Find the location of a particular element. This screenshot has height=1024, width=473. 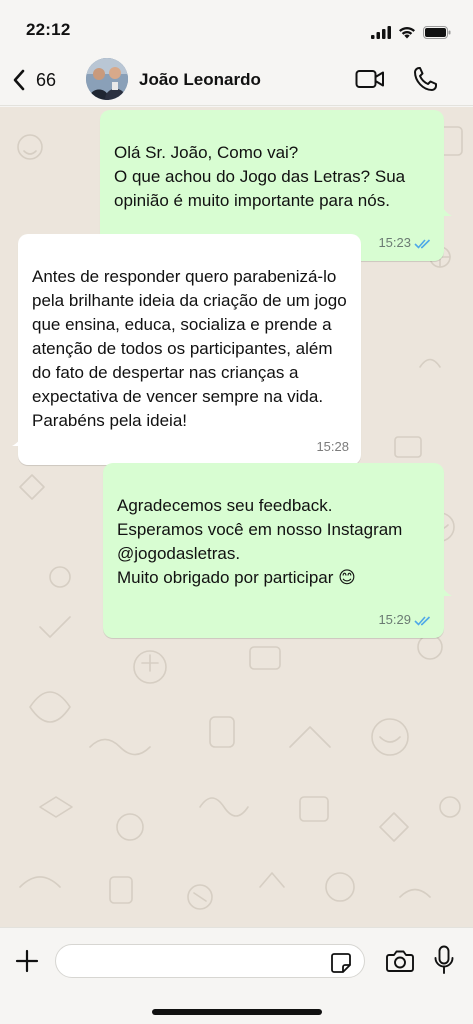

status-icons is located at coordinates (411, 32).